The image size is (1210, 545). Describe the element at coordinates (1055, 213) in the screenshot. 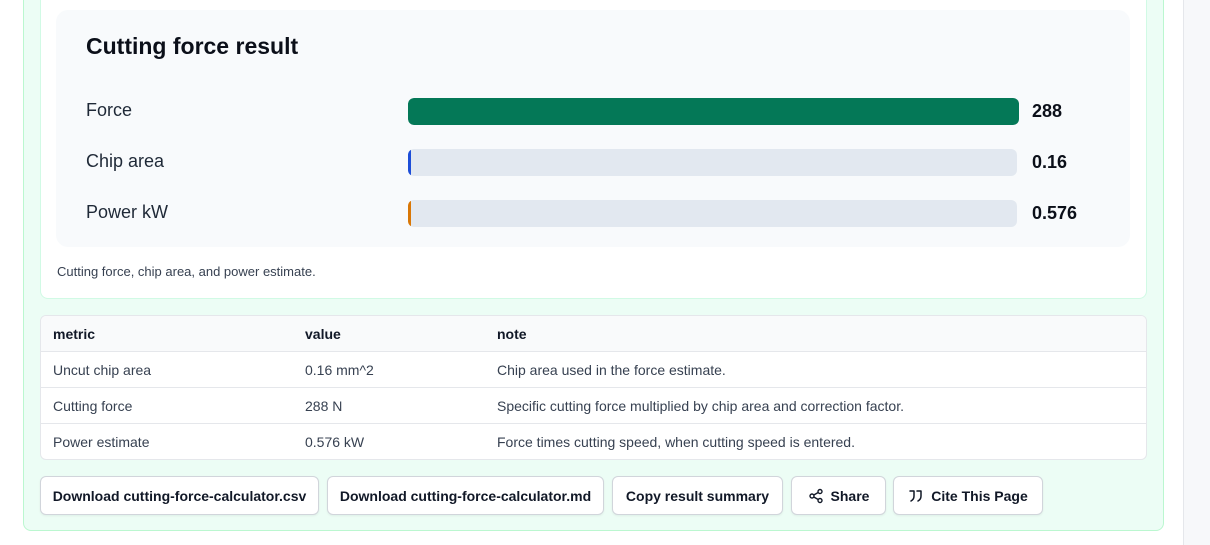

I see `bar-value-power: 0.576` at that location.